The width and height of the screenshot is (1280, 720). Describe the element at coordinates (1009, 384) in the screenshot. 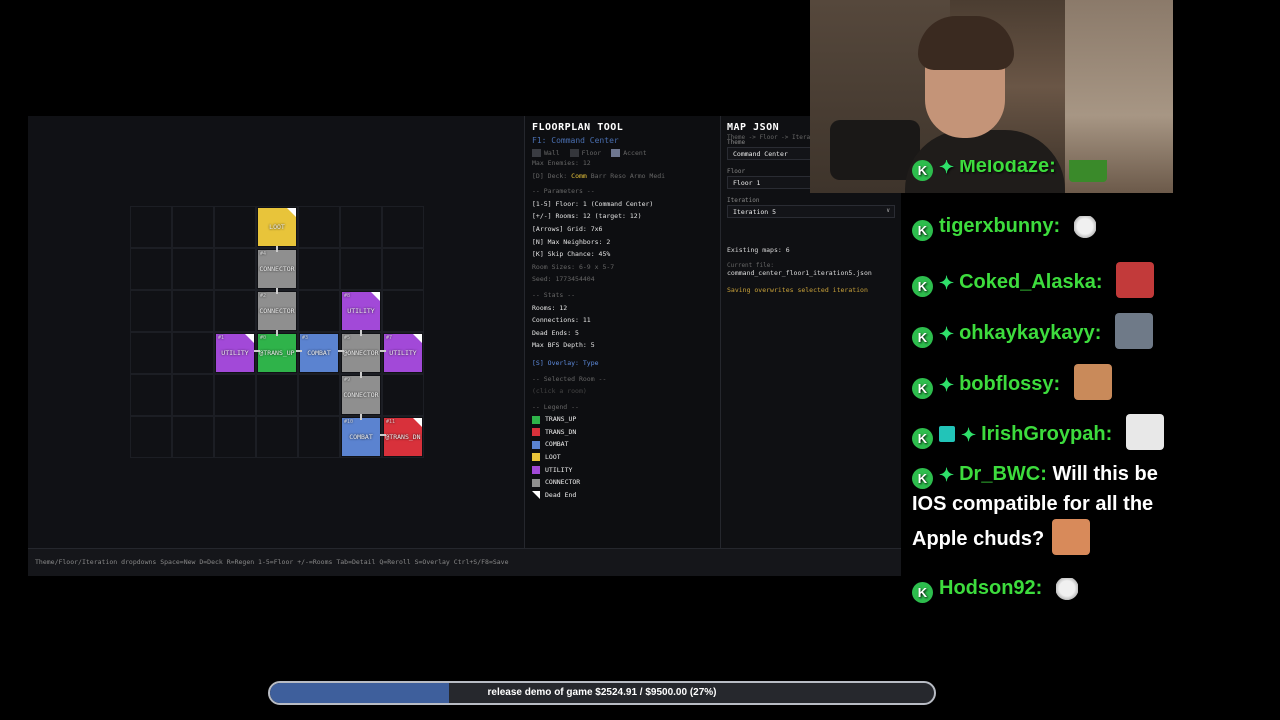

I see `chat-username: bobflossy:` at that location.